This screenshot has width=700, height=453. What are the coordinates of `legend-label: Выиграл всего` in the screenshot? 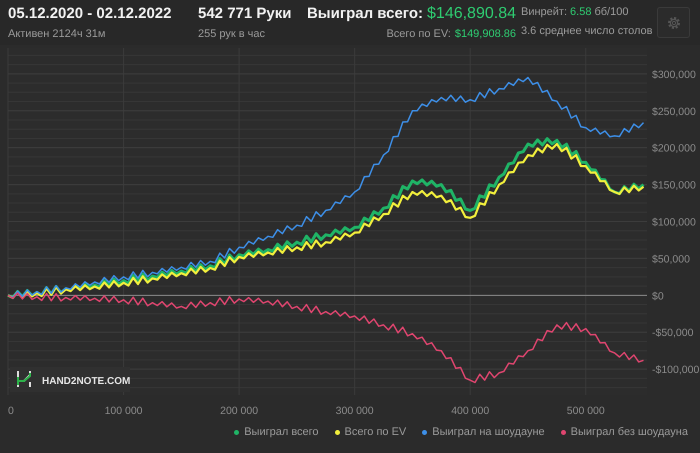 It's located at (281, 432).